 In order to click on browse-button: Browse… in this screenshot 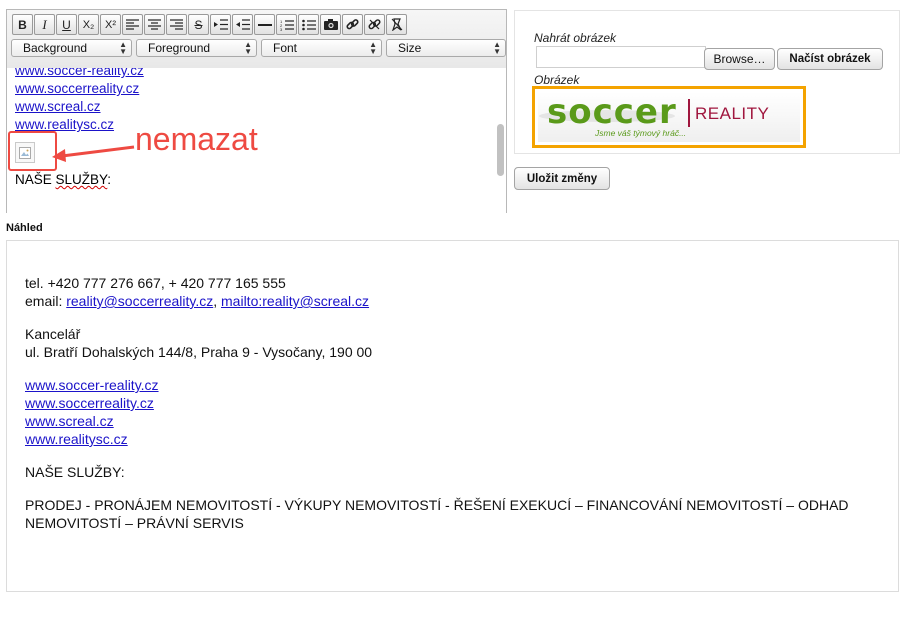, I will do `click(739, 59)`.